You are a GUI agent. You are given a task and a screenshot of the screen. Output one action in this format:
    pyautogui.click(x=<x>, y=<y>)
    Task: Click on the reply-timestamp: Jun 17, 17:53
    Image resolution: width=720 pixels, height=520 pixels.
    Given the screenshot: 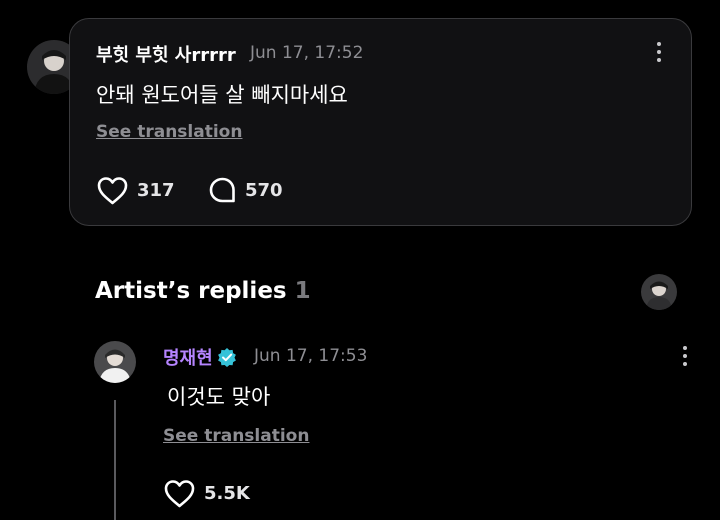 What is the action you would take?
    pyautogui.click(x=311, y=356)
    